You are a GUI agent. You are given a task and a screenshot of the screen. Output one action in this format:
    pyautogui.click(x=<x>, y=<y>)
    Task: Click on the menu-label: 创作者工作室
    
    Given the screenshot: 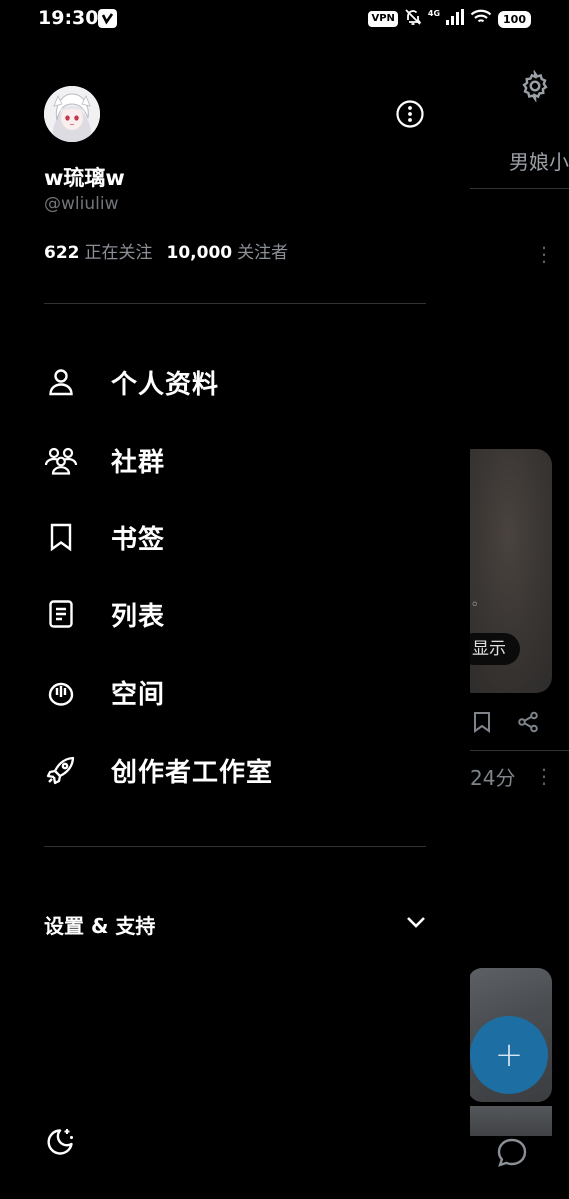 What is the action you would take?
    pyautogui.click(x=192, y=772)
    